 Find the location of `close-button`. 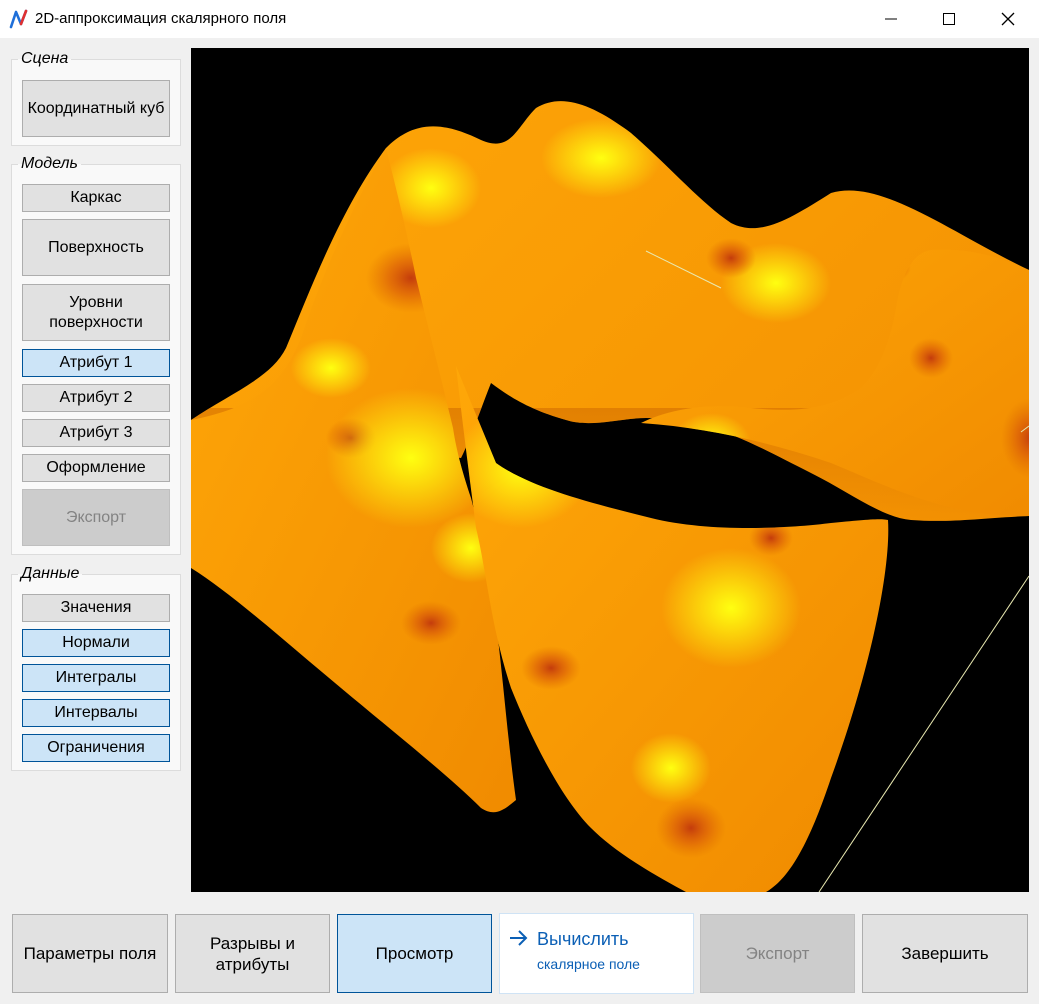

close-button is located at coordinates (1008, 19).